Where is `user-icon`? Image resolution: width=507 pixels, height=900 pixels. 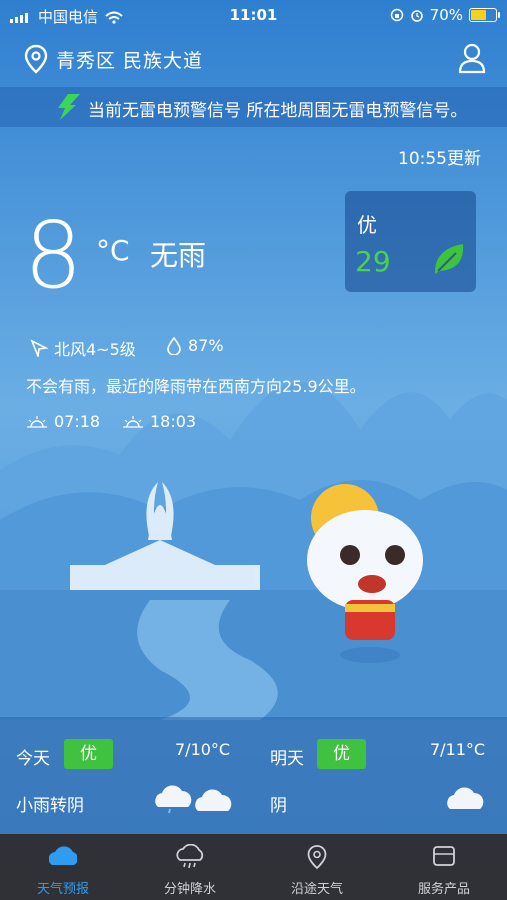 user-icon is located at coordinates (472, 58).